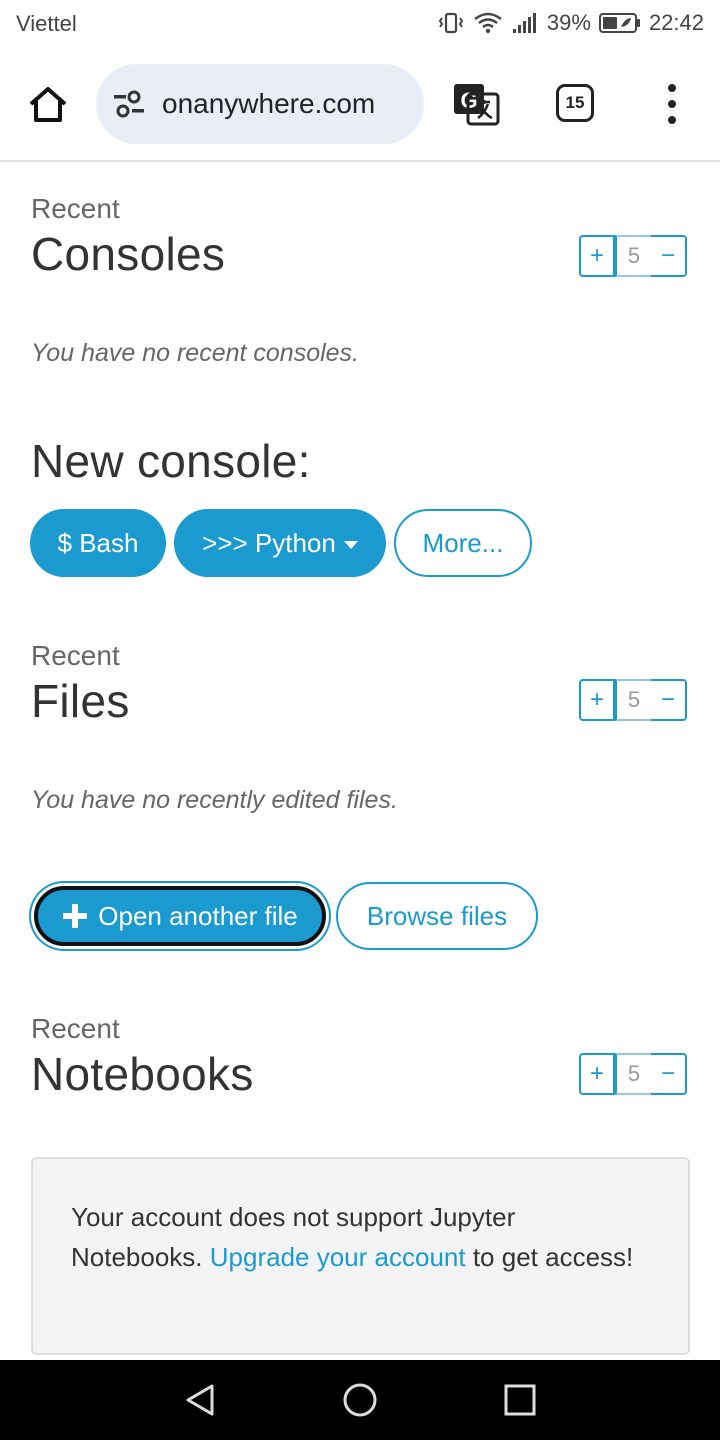 The height and width of the screenshot is (1440, 720). I want to click on wifi-icon, so click(488, 23).